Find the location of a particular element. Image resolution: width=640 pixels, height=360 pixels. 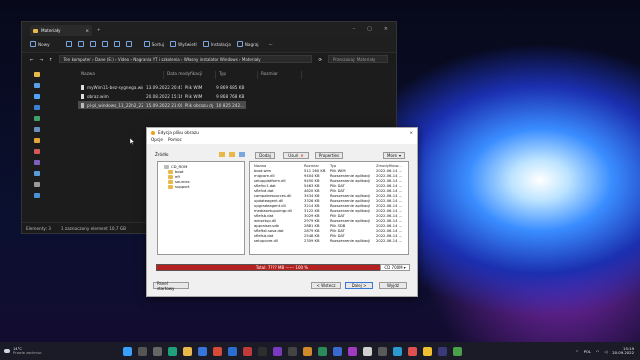

search-icon is located at coordinates (142, 351).